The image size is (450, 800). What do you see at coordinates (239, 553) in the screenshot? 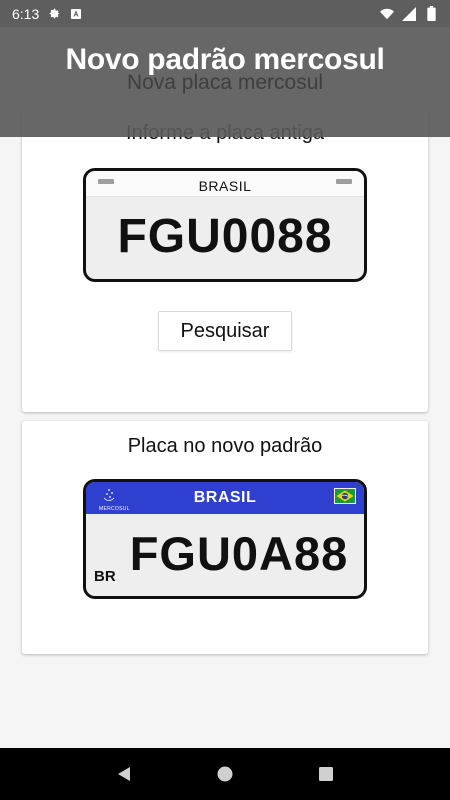
I see `new-plate-number: FGU0A88` at bounding box center [239, 553].